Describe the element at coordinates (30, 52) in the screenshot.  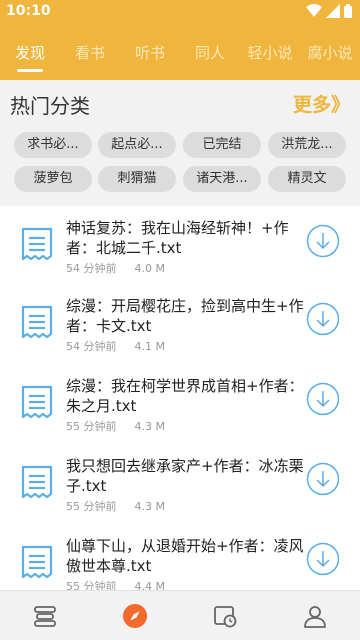
I see `tab-discover: 发现` at that location.